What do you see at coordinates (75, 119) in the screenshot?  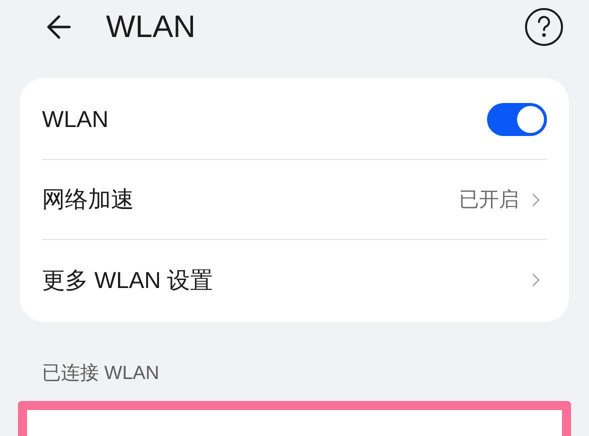 I see `row-label: WLAN` at bounding box center [75, 119].